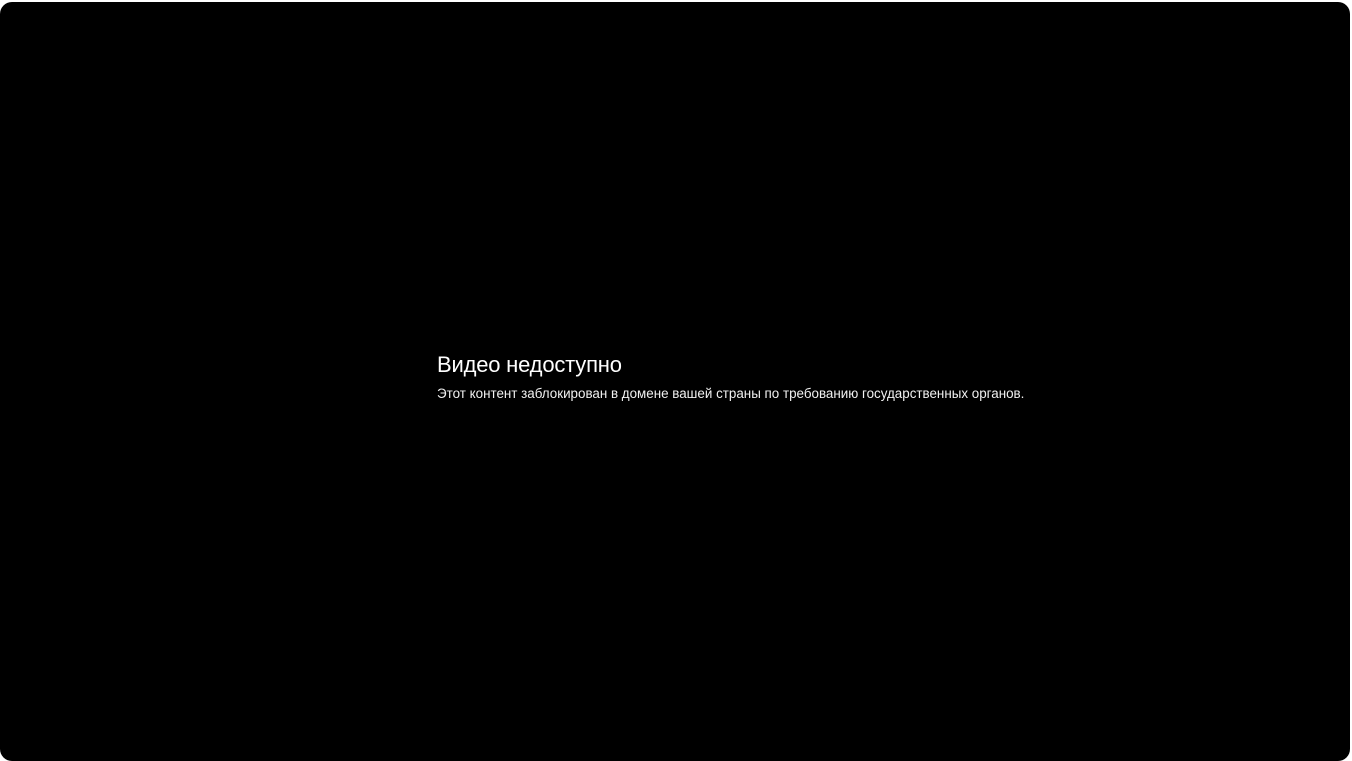  Describe the element at coordinates (529, 364) in the screenshot. I see `error-title: Видео недоступно` at that location.